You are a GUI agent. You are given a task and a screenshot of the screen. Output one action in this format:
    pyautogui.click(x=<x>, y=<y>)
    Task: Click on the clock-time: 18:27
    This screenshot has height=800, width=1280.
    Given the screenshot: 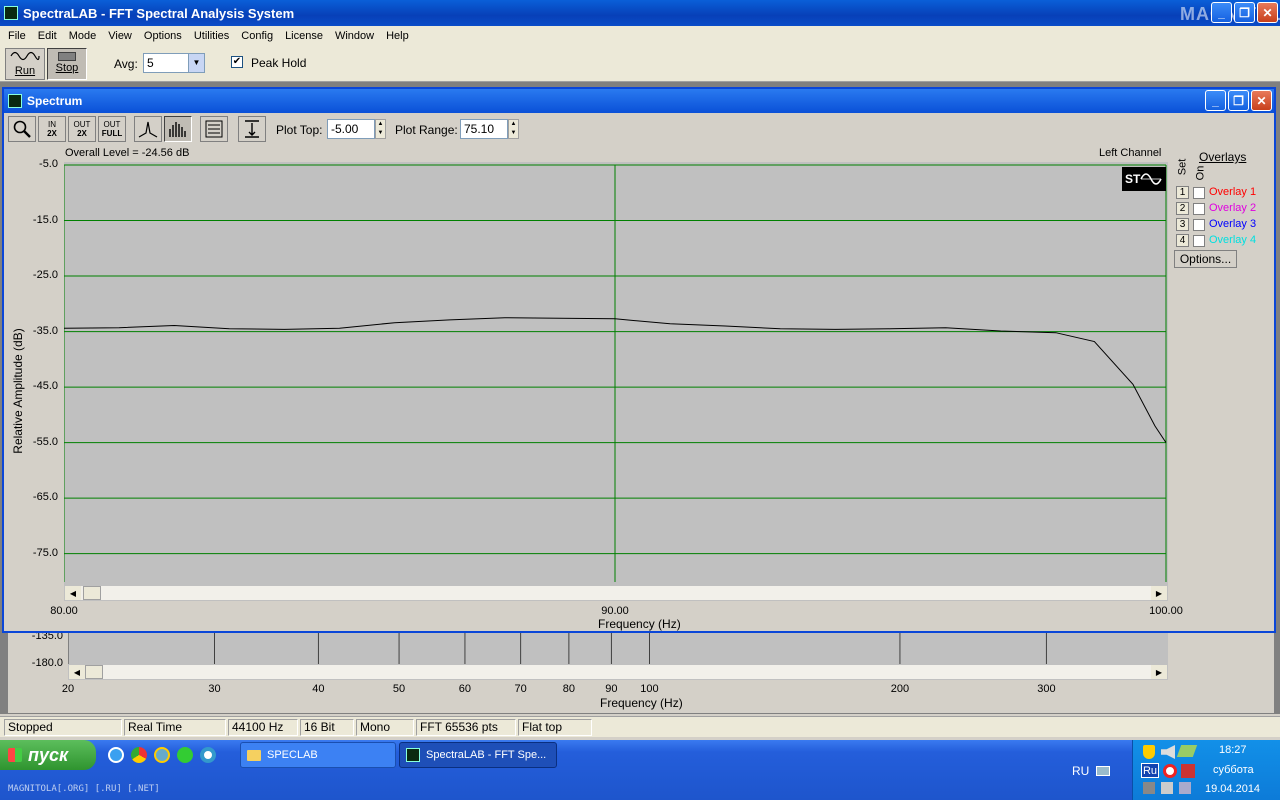 What is the action you would take?
    pyautogui.click(x=1233, y=750)
    